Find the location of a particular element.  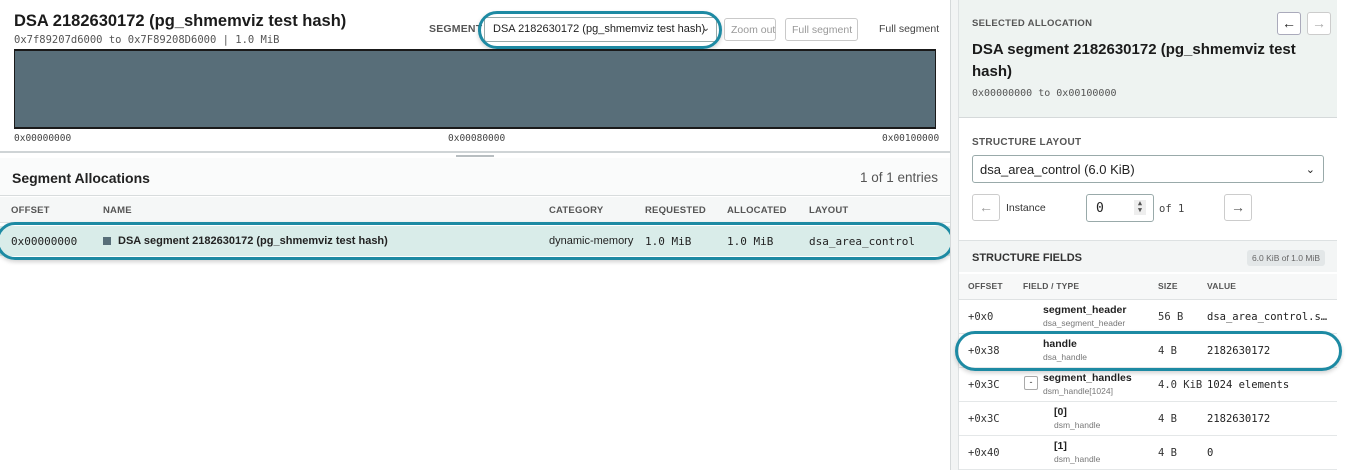

fields-table-header: OFFSET FIELD / TYPE SIZE VALUE is located at coordinates (1148, 287).